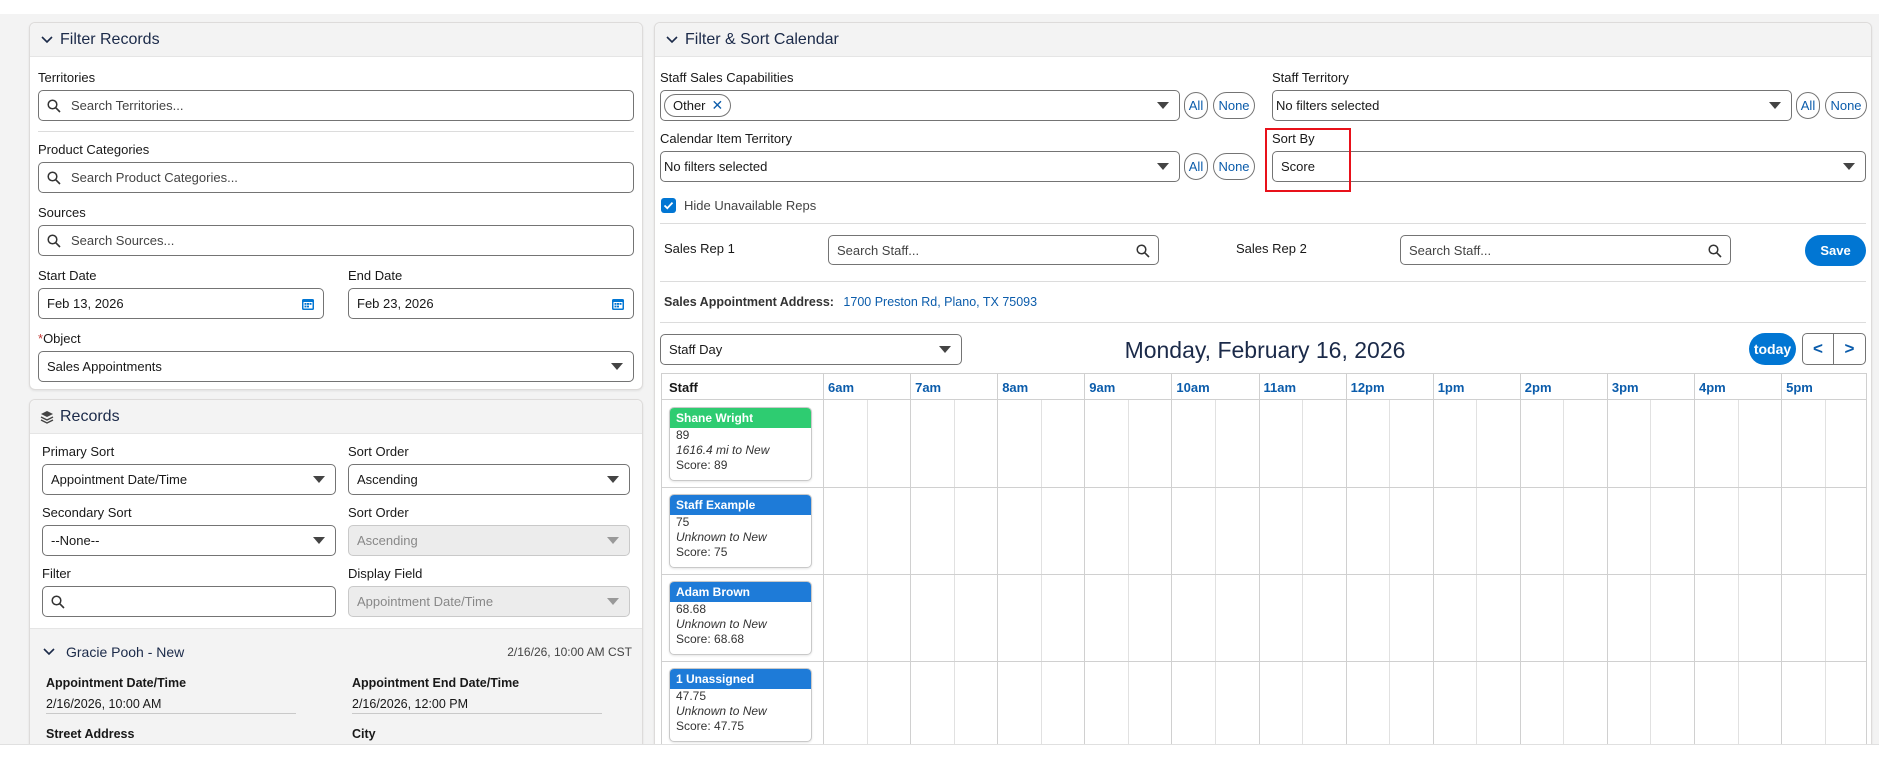  What do you see at coordinates (698, 105) in the screenshot?
I see `filter-pill: Other ✕` at bounding box center [698, 105].